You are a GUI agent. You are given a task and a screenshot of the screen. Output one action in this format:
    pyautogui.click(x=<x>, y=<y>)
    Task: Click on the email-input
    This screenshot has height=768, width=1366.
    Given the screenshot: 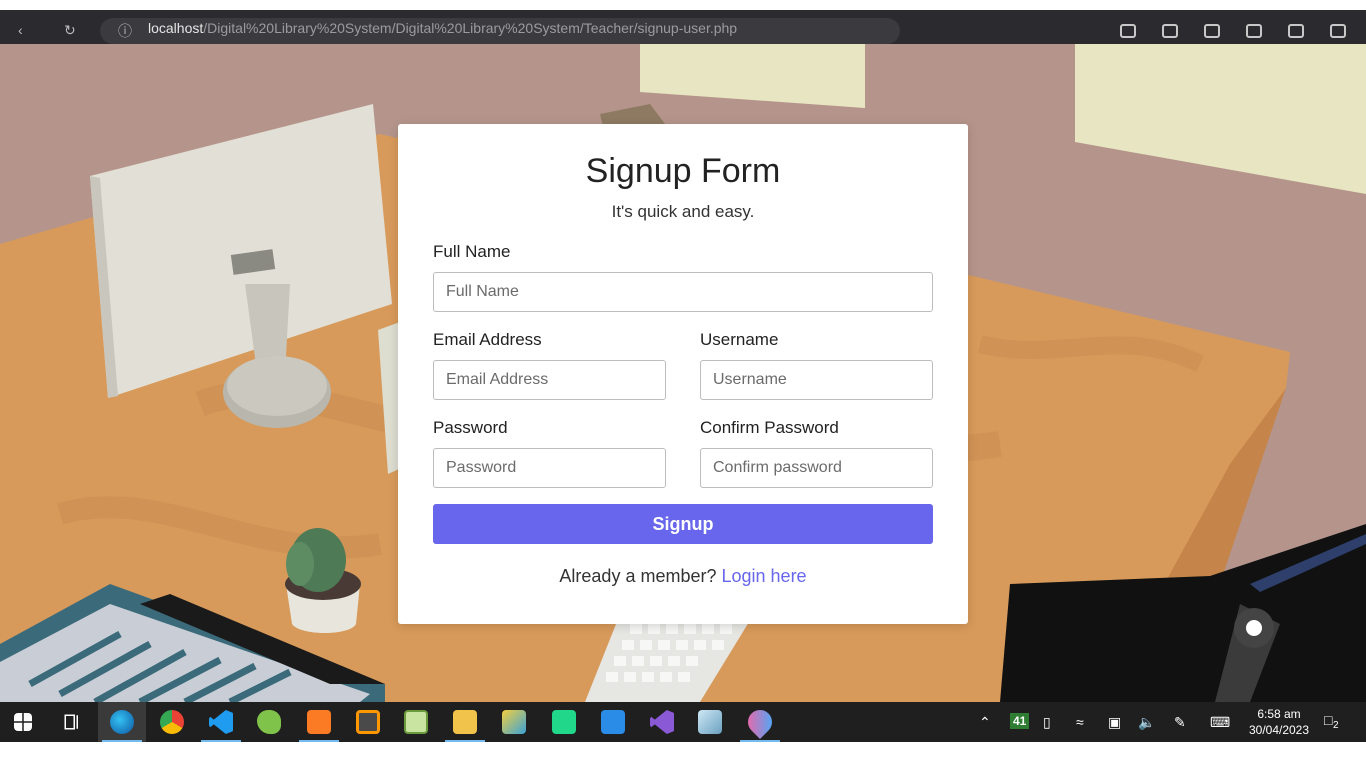 What is the action you would take?
    pyautogui.click(x=549, y=380)
    